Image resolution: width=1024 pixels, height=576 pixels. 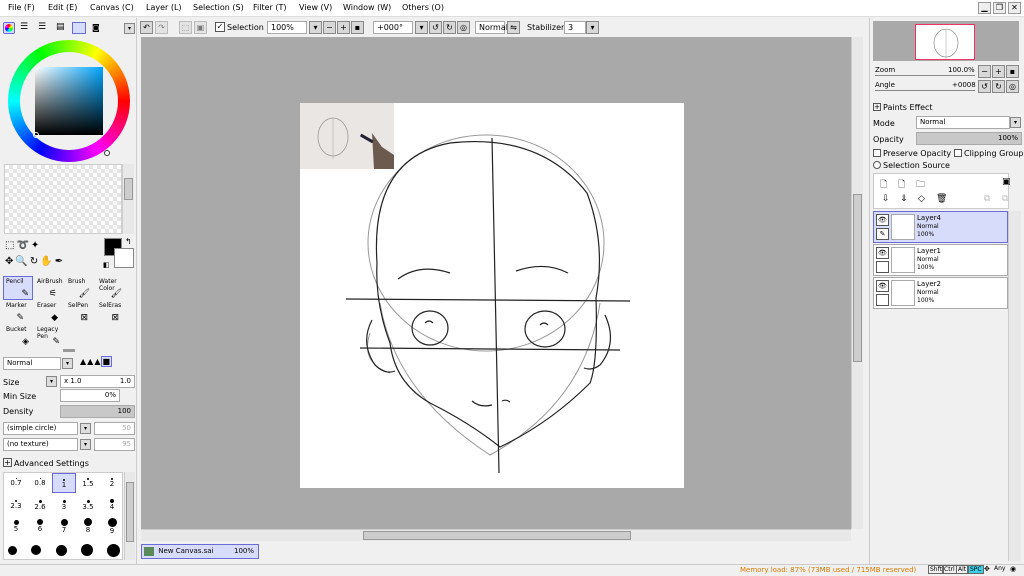 I want to click on nav-rotate-right-icon: ↻, so click(x=998, y=86).